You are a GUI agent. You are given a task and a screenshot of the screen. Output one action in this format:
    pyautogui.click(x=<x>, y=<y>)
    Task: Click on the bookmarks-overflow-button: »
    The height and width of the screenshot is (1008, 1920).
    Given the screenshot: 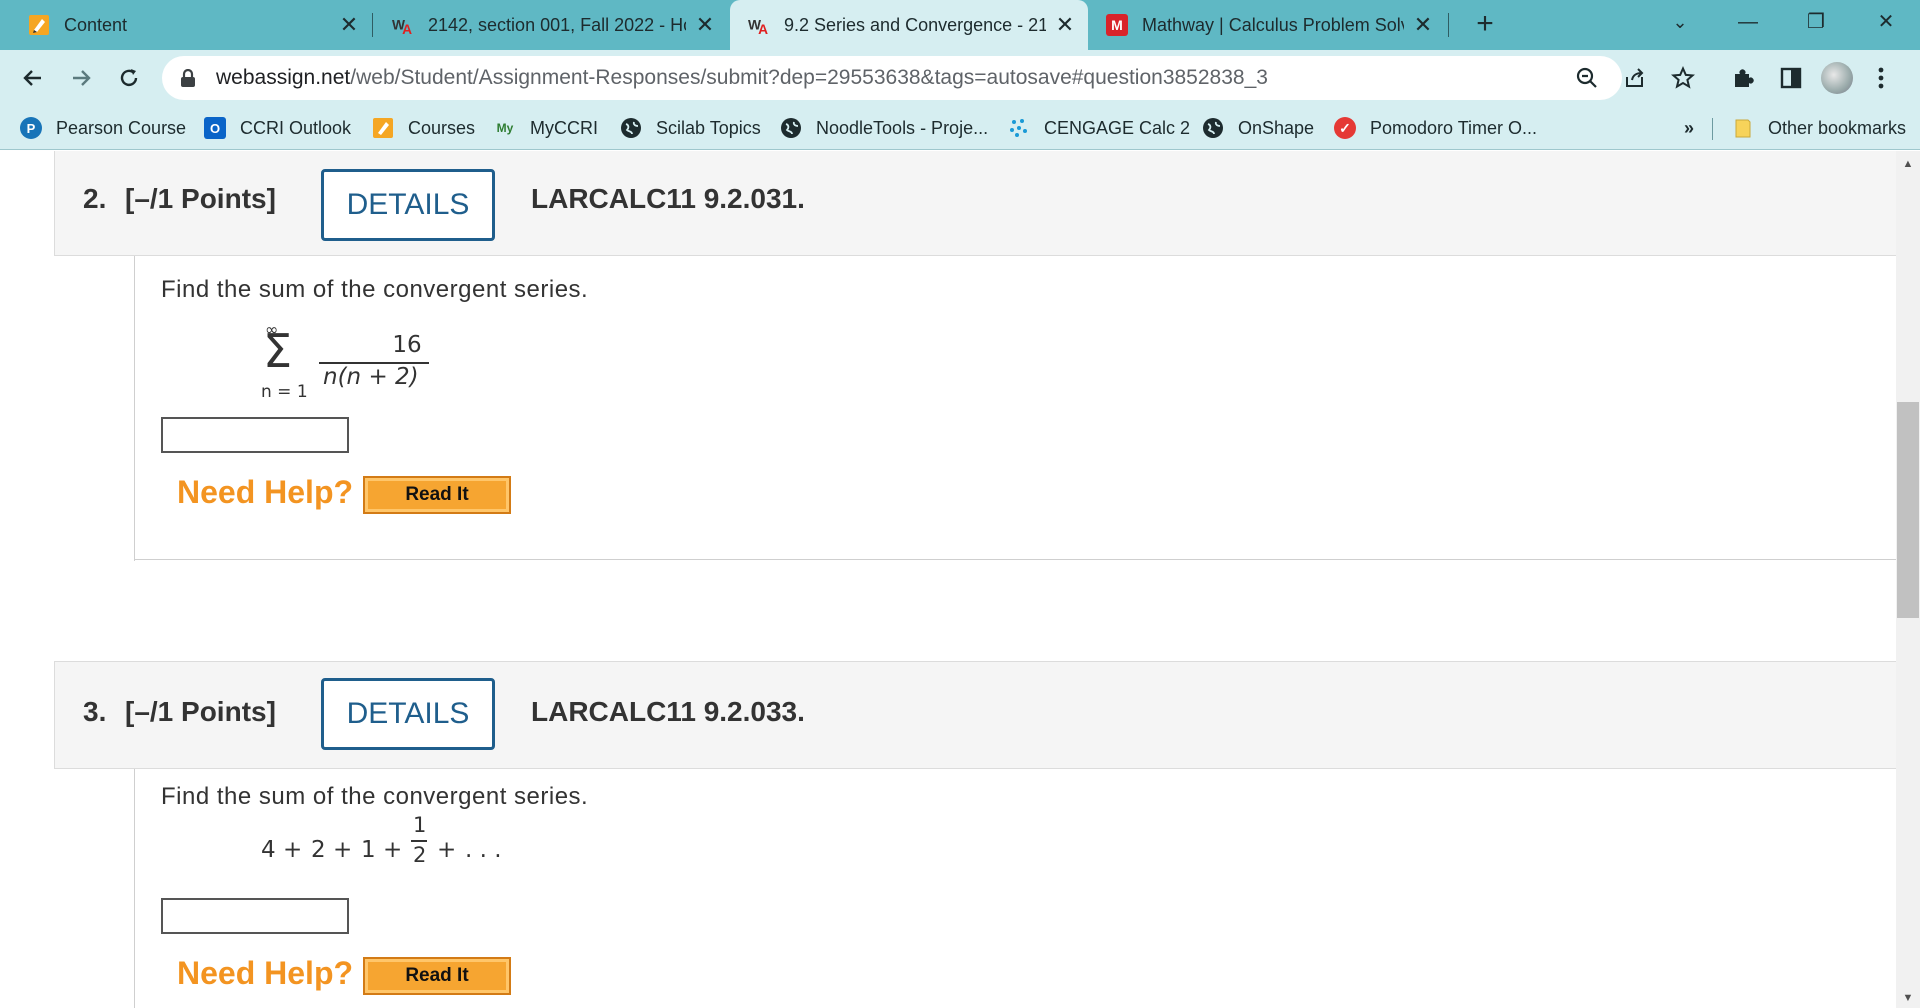 What is the action you would take?
    pyautogui.click(x=1689, y=128)
    